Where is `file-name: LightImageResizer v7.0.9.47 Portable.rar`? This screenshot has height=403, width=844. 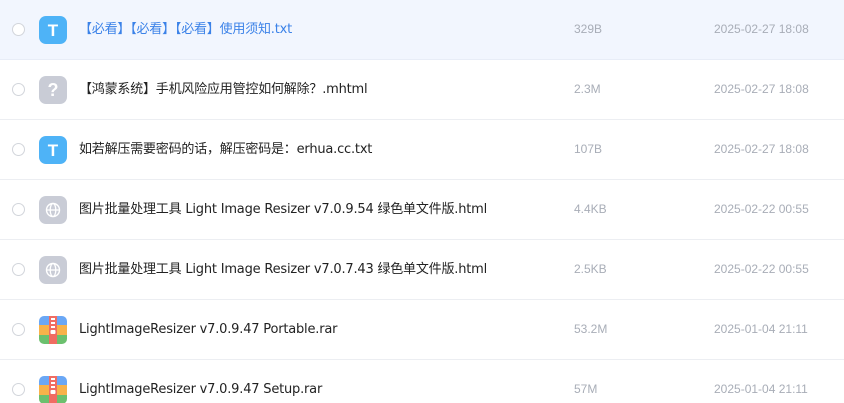 file-name: LightImageResizer v7.0.9.47 Portable.rar is located at coordinates (208, 329).